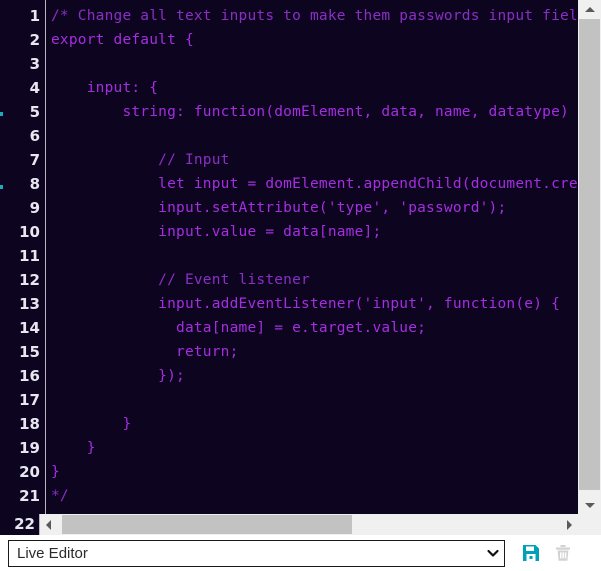 This screenshot has width=601, height=571. What do you see at coordinates (24, 524) in the screenshot?
I see `line-number-last: 22` at bounding box center [24, 524].